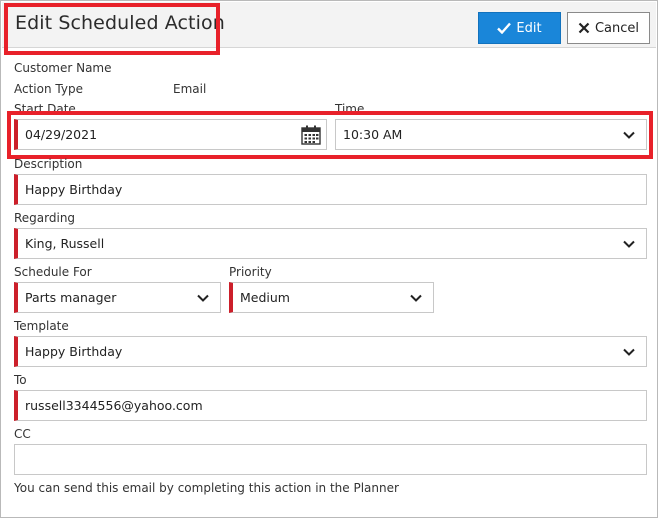 This screenshot has width=658, height=518. What do you see at coordinates (74, 351) in the screenshot?
I see `template-value: Happy Birthday` at bounding box center [74, 351].